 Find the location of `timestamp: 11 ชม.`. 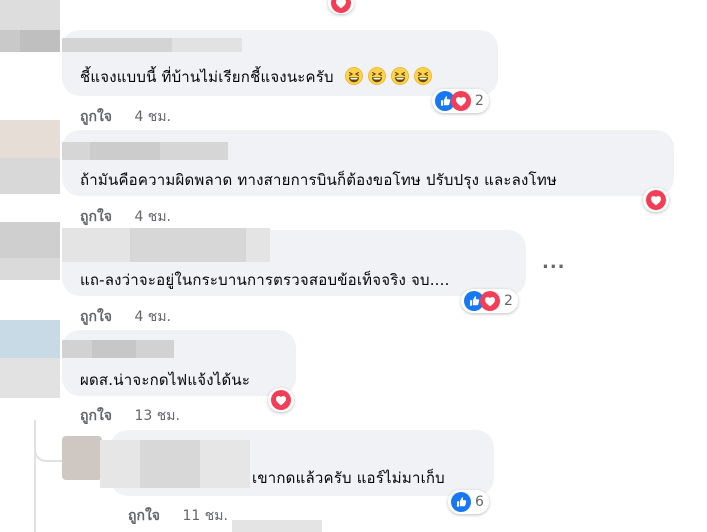

timestamp: 11 ชม. is located at coordinates (204, 516).